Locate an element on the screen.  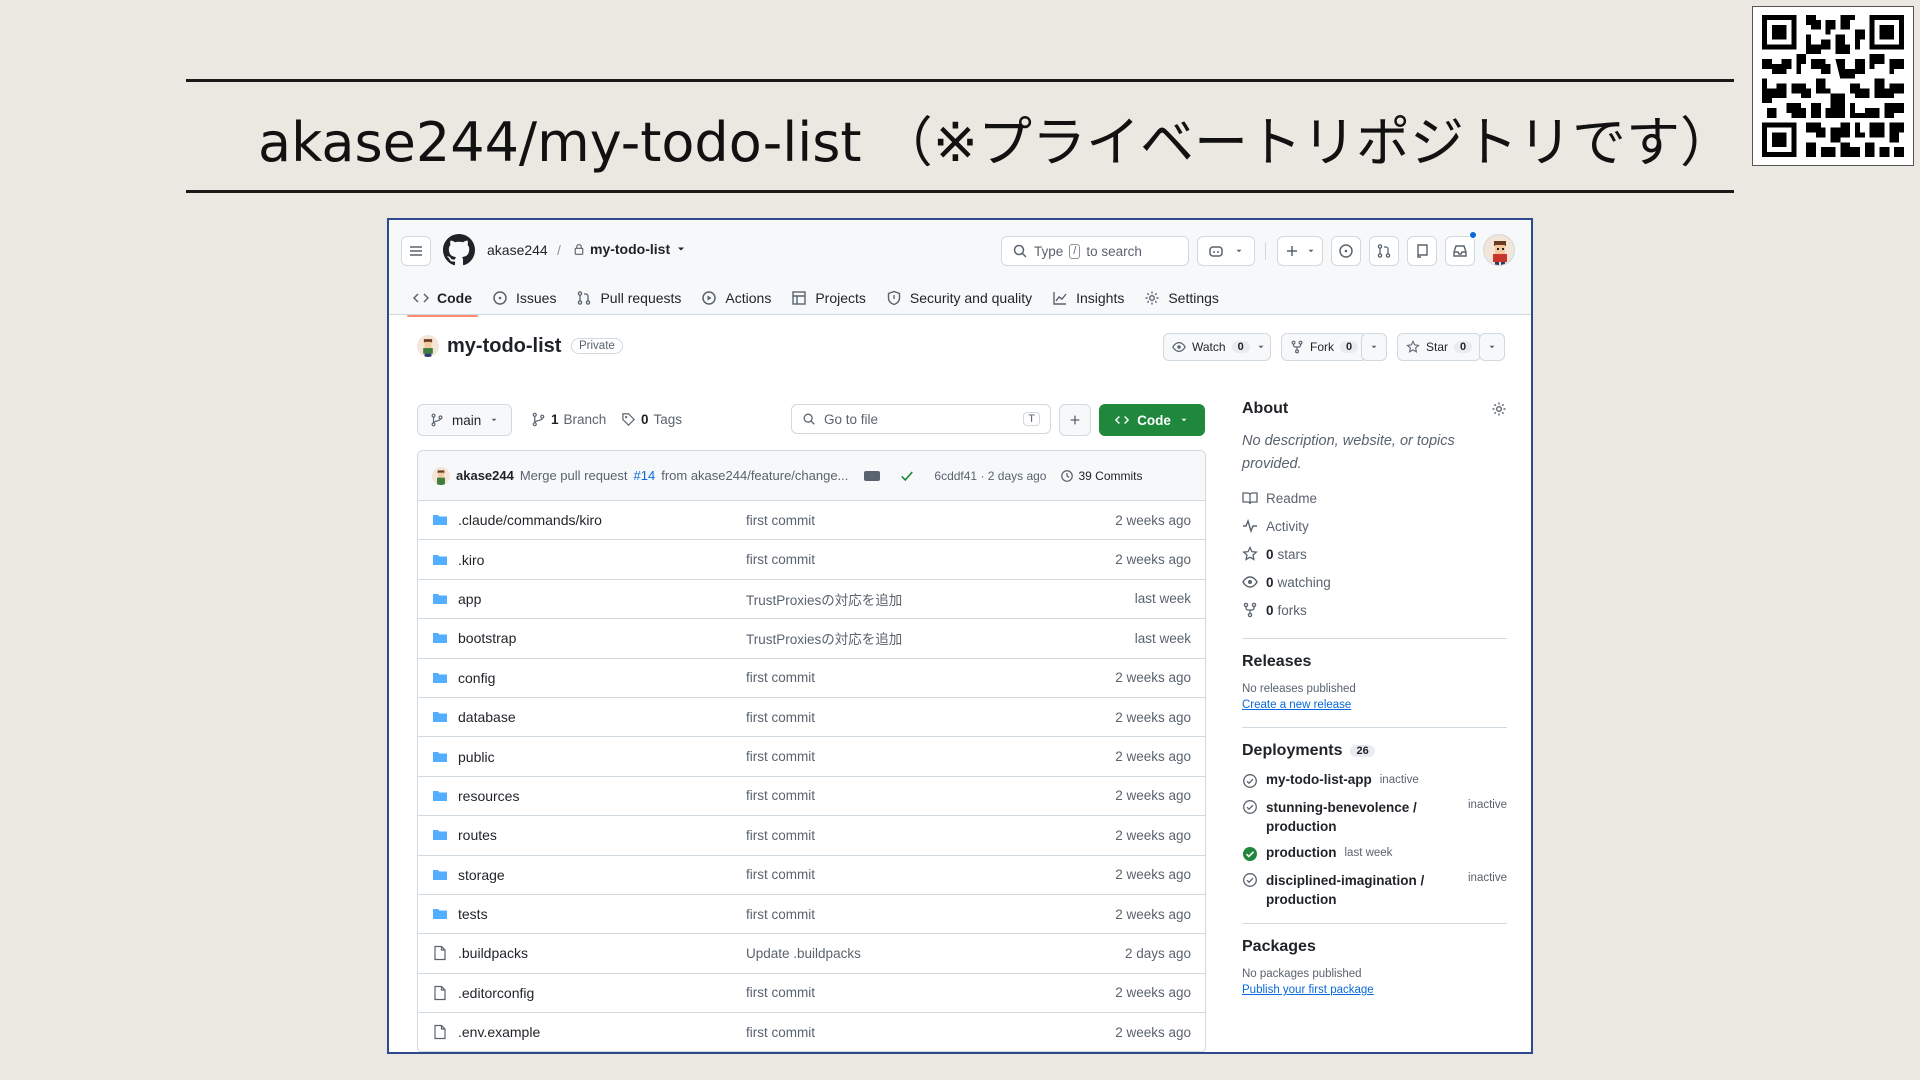
file-name: .kiro is located at coordinates (471, 560).